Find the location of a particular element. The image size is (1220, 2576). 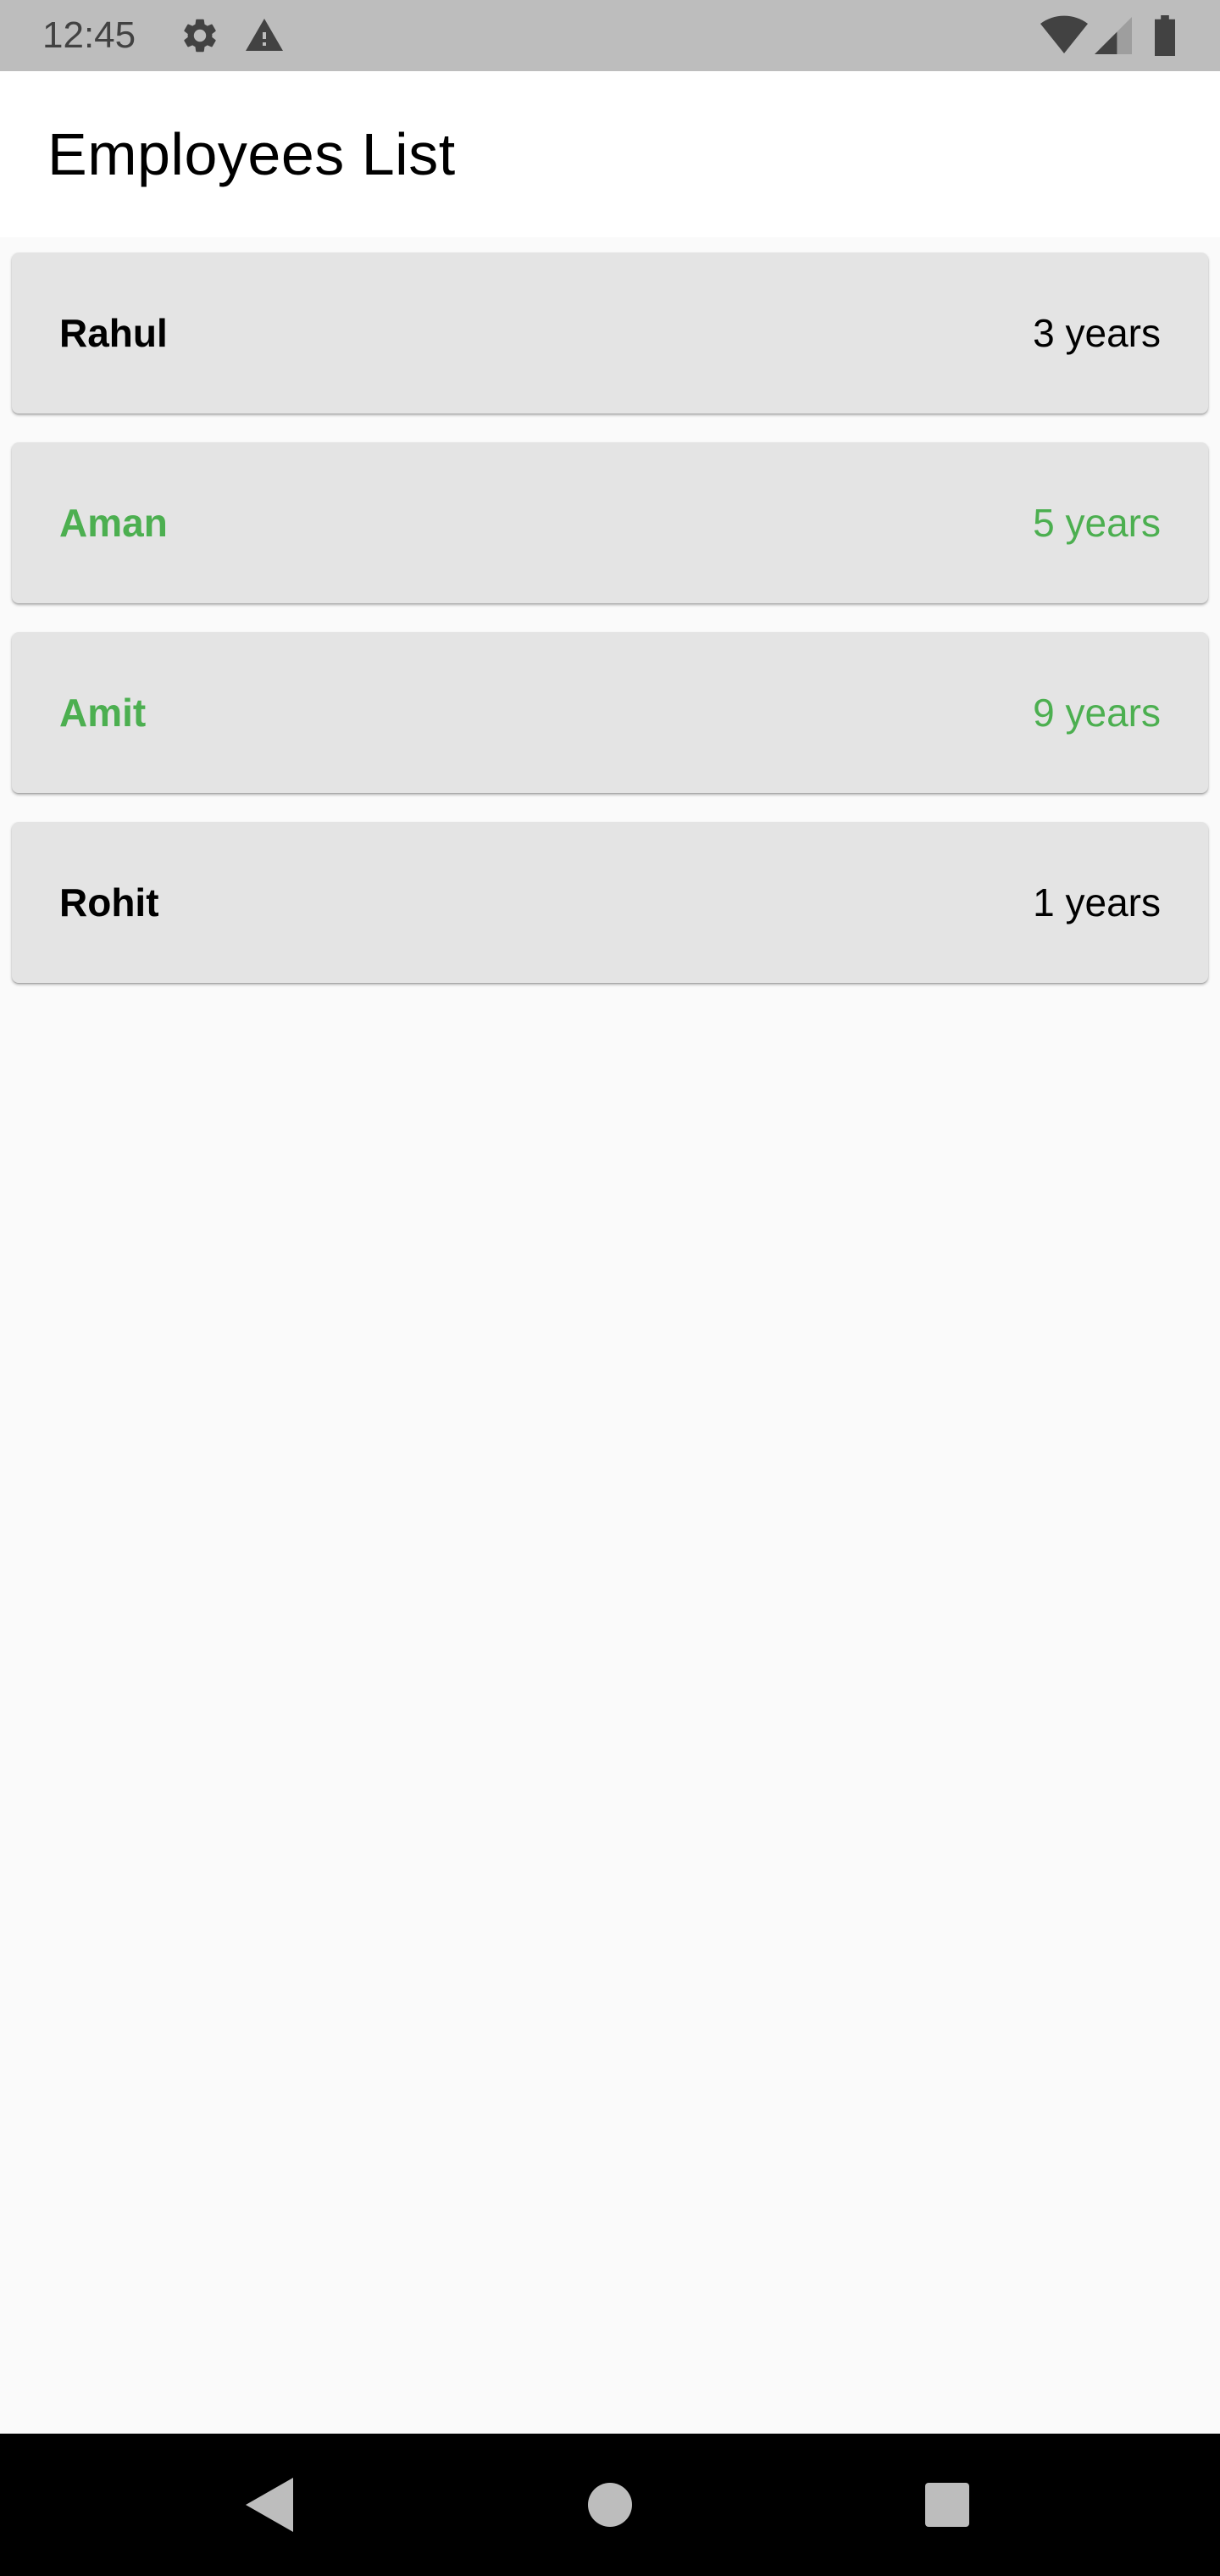

employee-card: Amit 9 years is located at coordinates (610, 712).